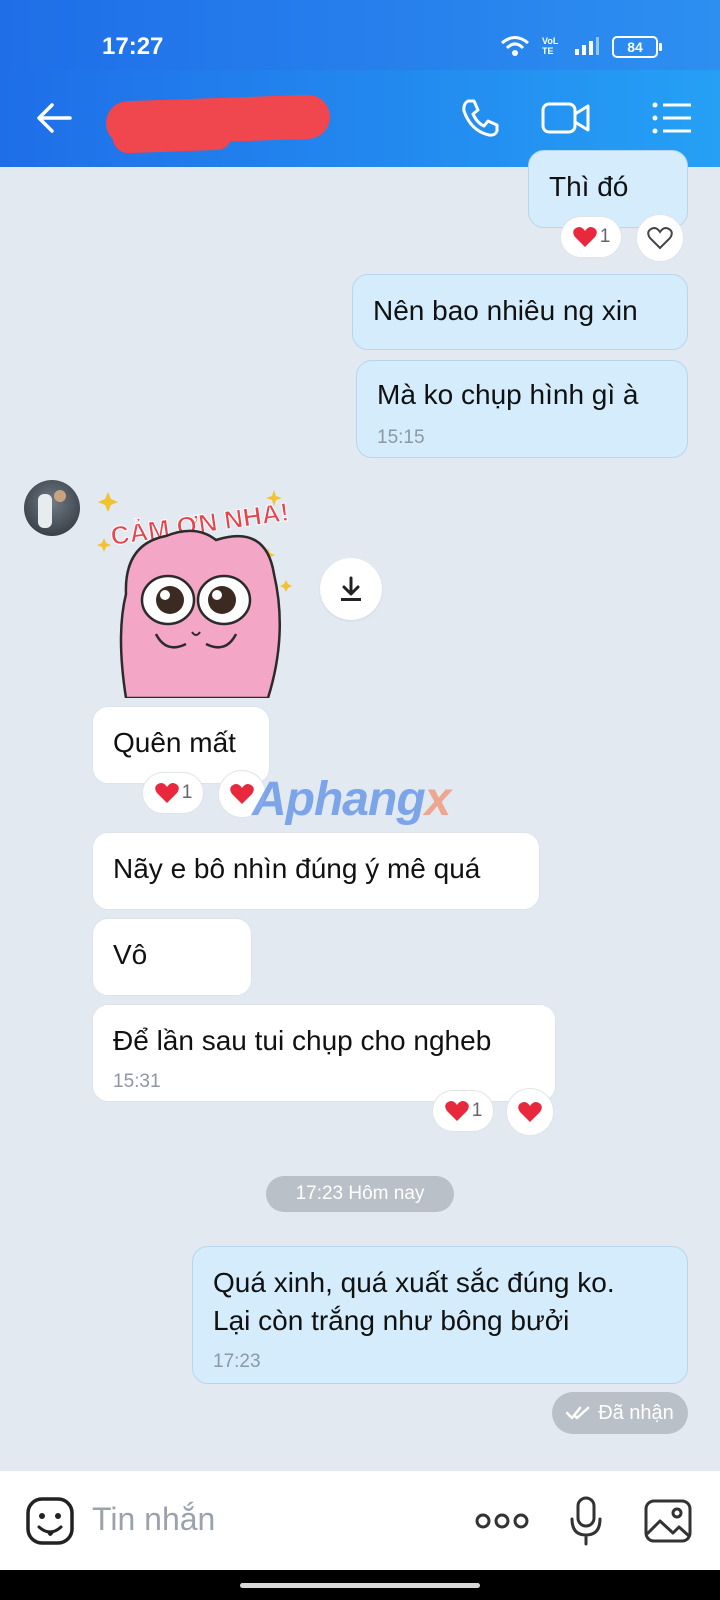 The height and width of the screenshot is (1600, 720). What do you see at coordinates (137, 1081) in the screenshot?
I see `message-timestamp: 15:31` at bounding box center [137, 1081].